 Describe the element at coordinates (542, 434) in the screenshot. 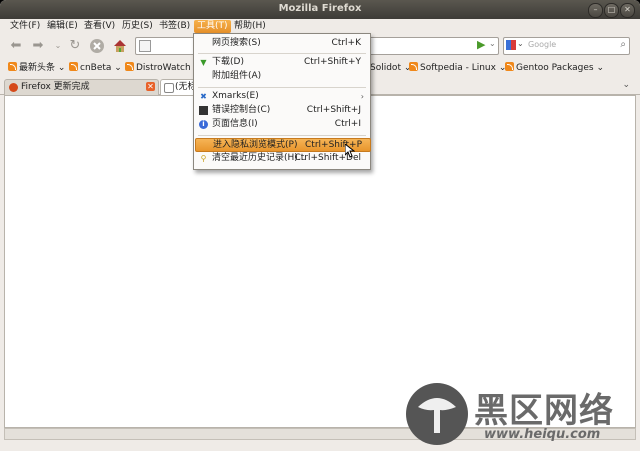

I see `watermark-url: www.heiqu.com` at that location.